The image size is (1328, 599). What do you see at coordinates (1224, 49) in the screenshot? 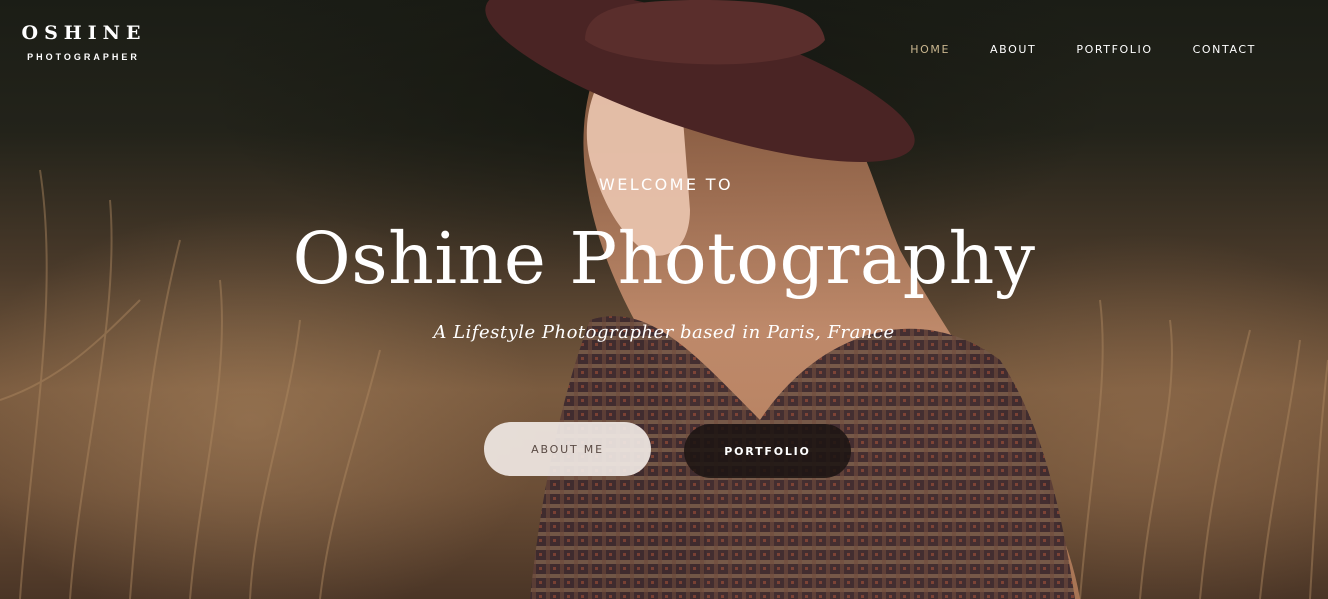
I see `nav-item-contact: CONTACT` at bounding box center [1224, 49].